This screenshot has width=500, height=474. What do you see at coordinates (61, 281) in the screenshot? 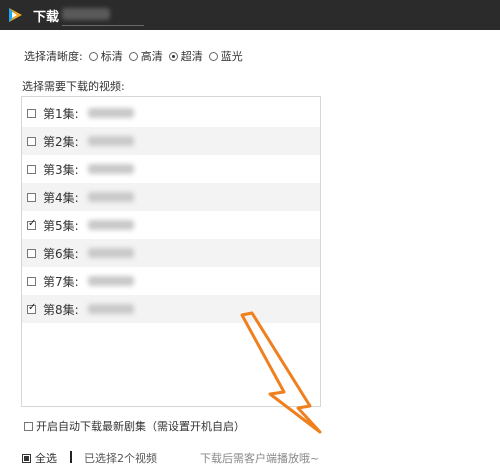
I see `episode-label: 第7集:` at bounding box center [61, 281].